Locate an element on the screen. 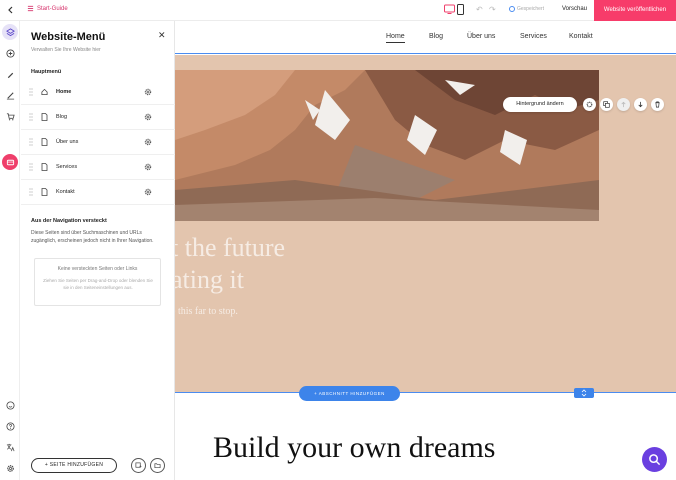 The height and width of the screenshot is (480, 676). delete-section-button is located at coordinates (657, 104).